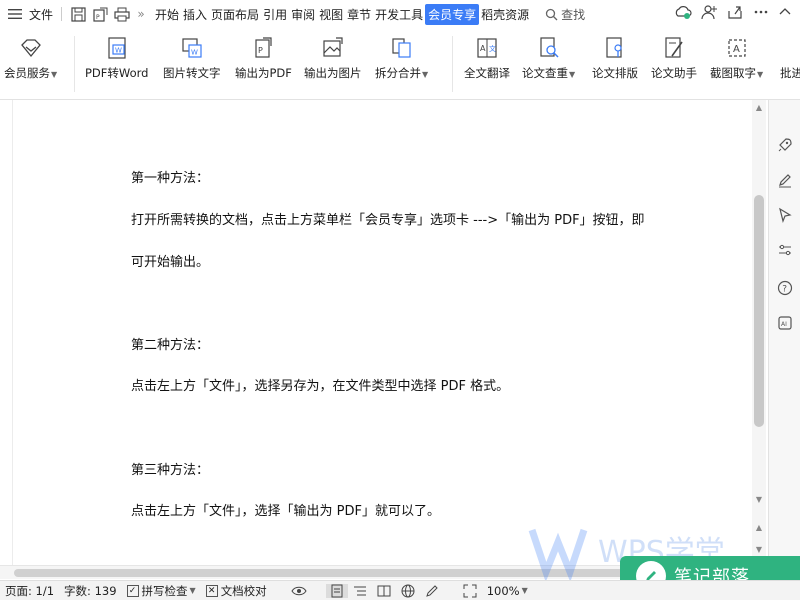 The width and height of the screenshot is (800, 600). What do you see at coordinates (674, 47) in the screenshot?
I see `paper-assistant-icon` at bounding box center [674, 47].